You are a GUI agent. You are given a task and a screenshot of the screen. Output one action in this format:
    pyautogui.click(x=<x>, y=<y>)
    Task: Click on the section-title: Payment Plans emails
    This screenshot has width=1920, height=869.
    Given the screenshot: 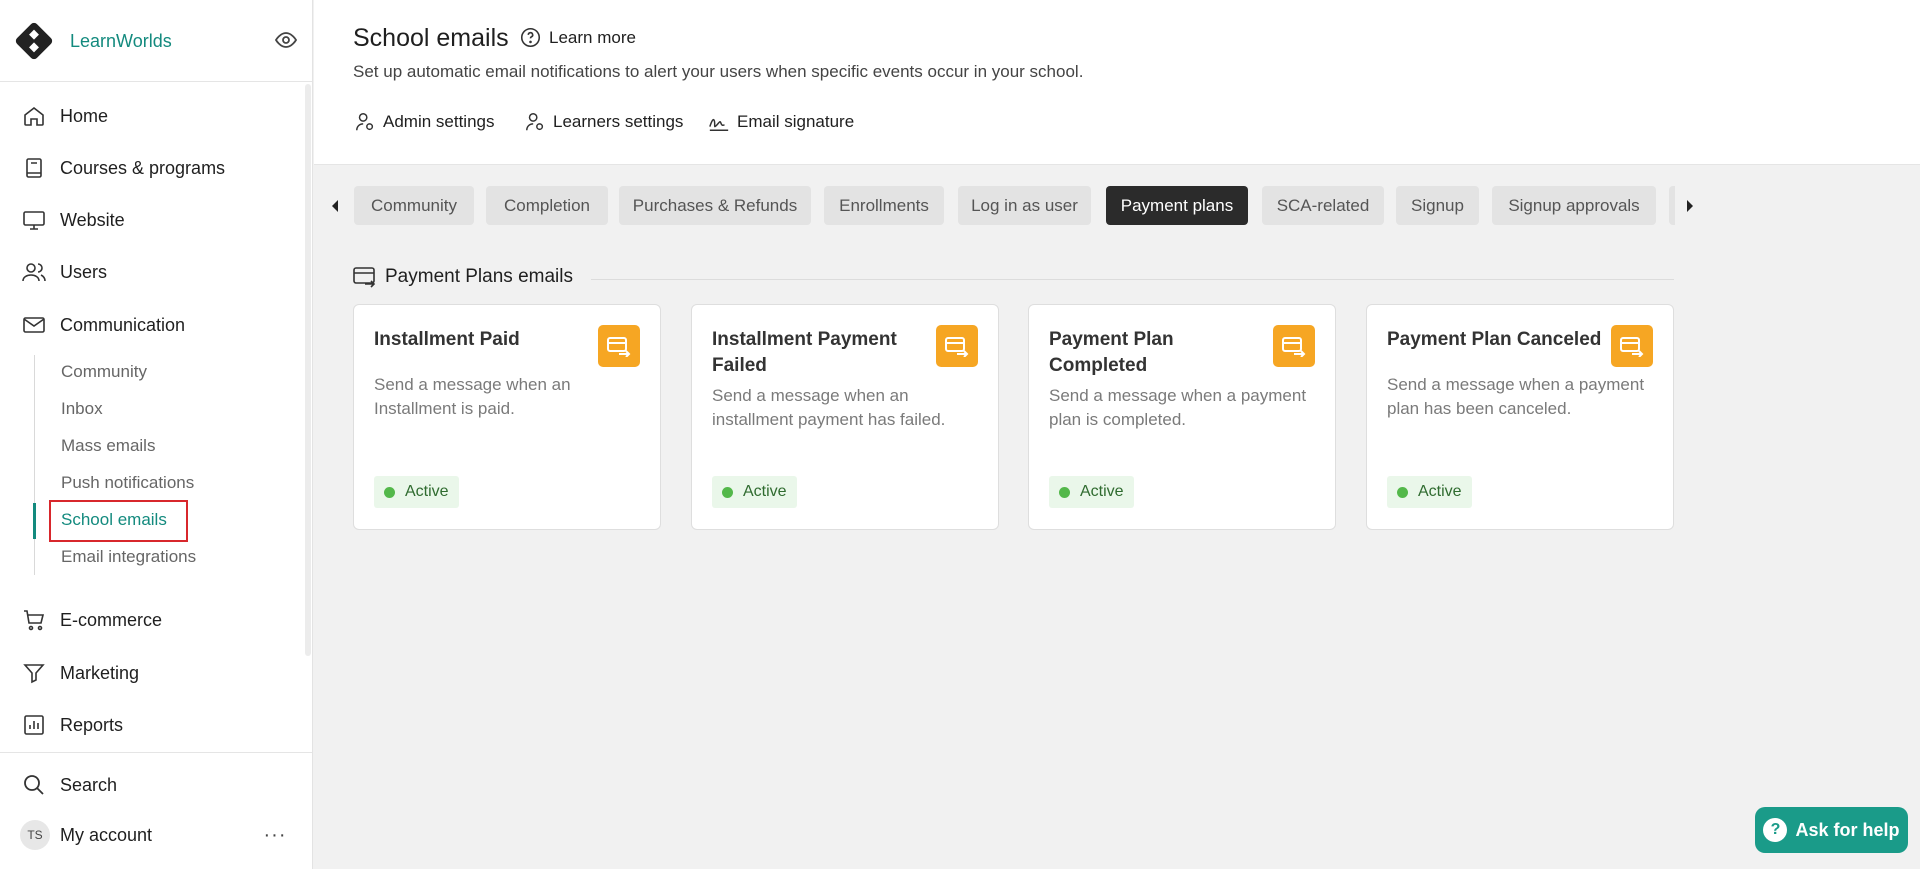 What is the action you would take?
    pyautogui.click(x=463, y=277)
    